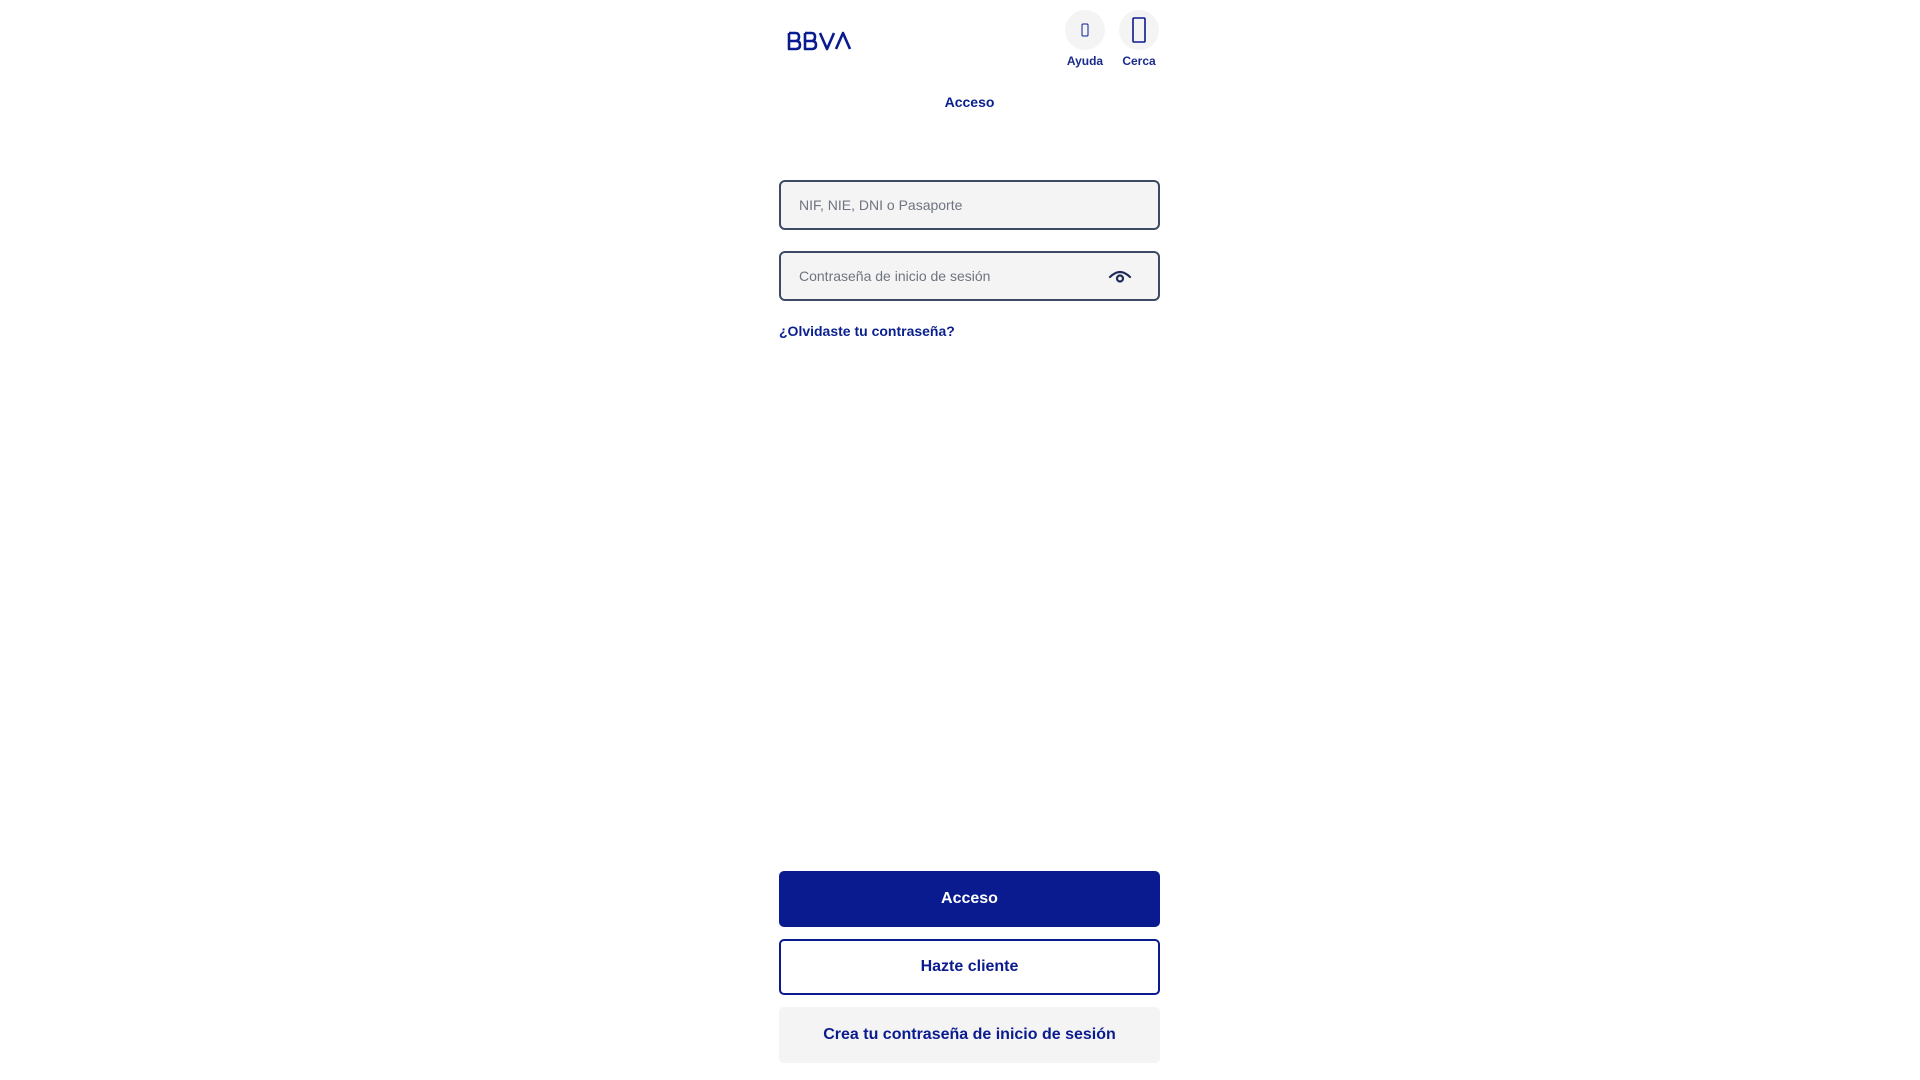 The width and height of the screenshot is (1920, 1080). What do you see at coordinates (1139, 61) in the screenshot?
I see `nearby-label: Cerca` at bounding box center [1139, 61].